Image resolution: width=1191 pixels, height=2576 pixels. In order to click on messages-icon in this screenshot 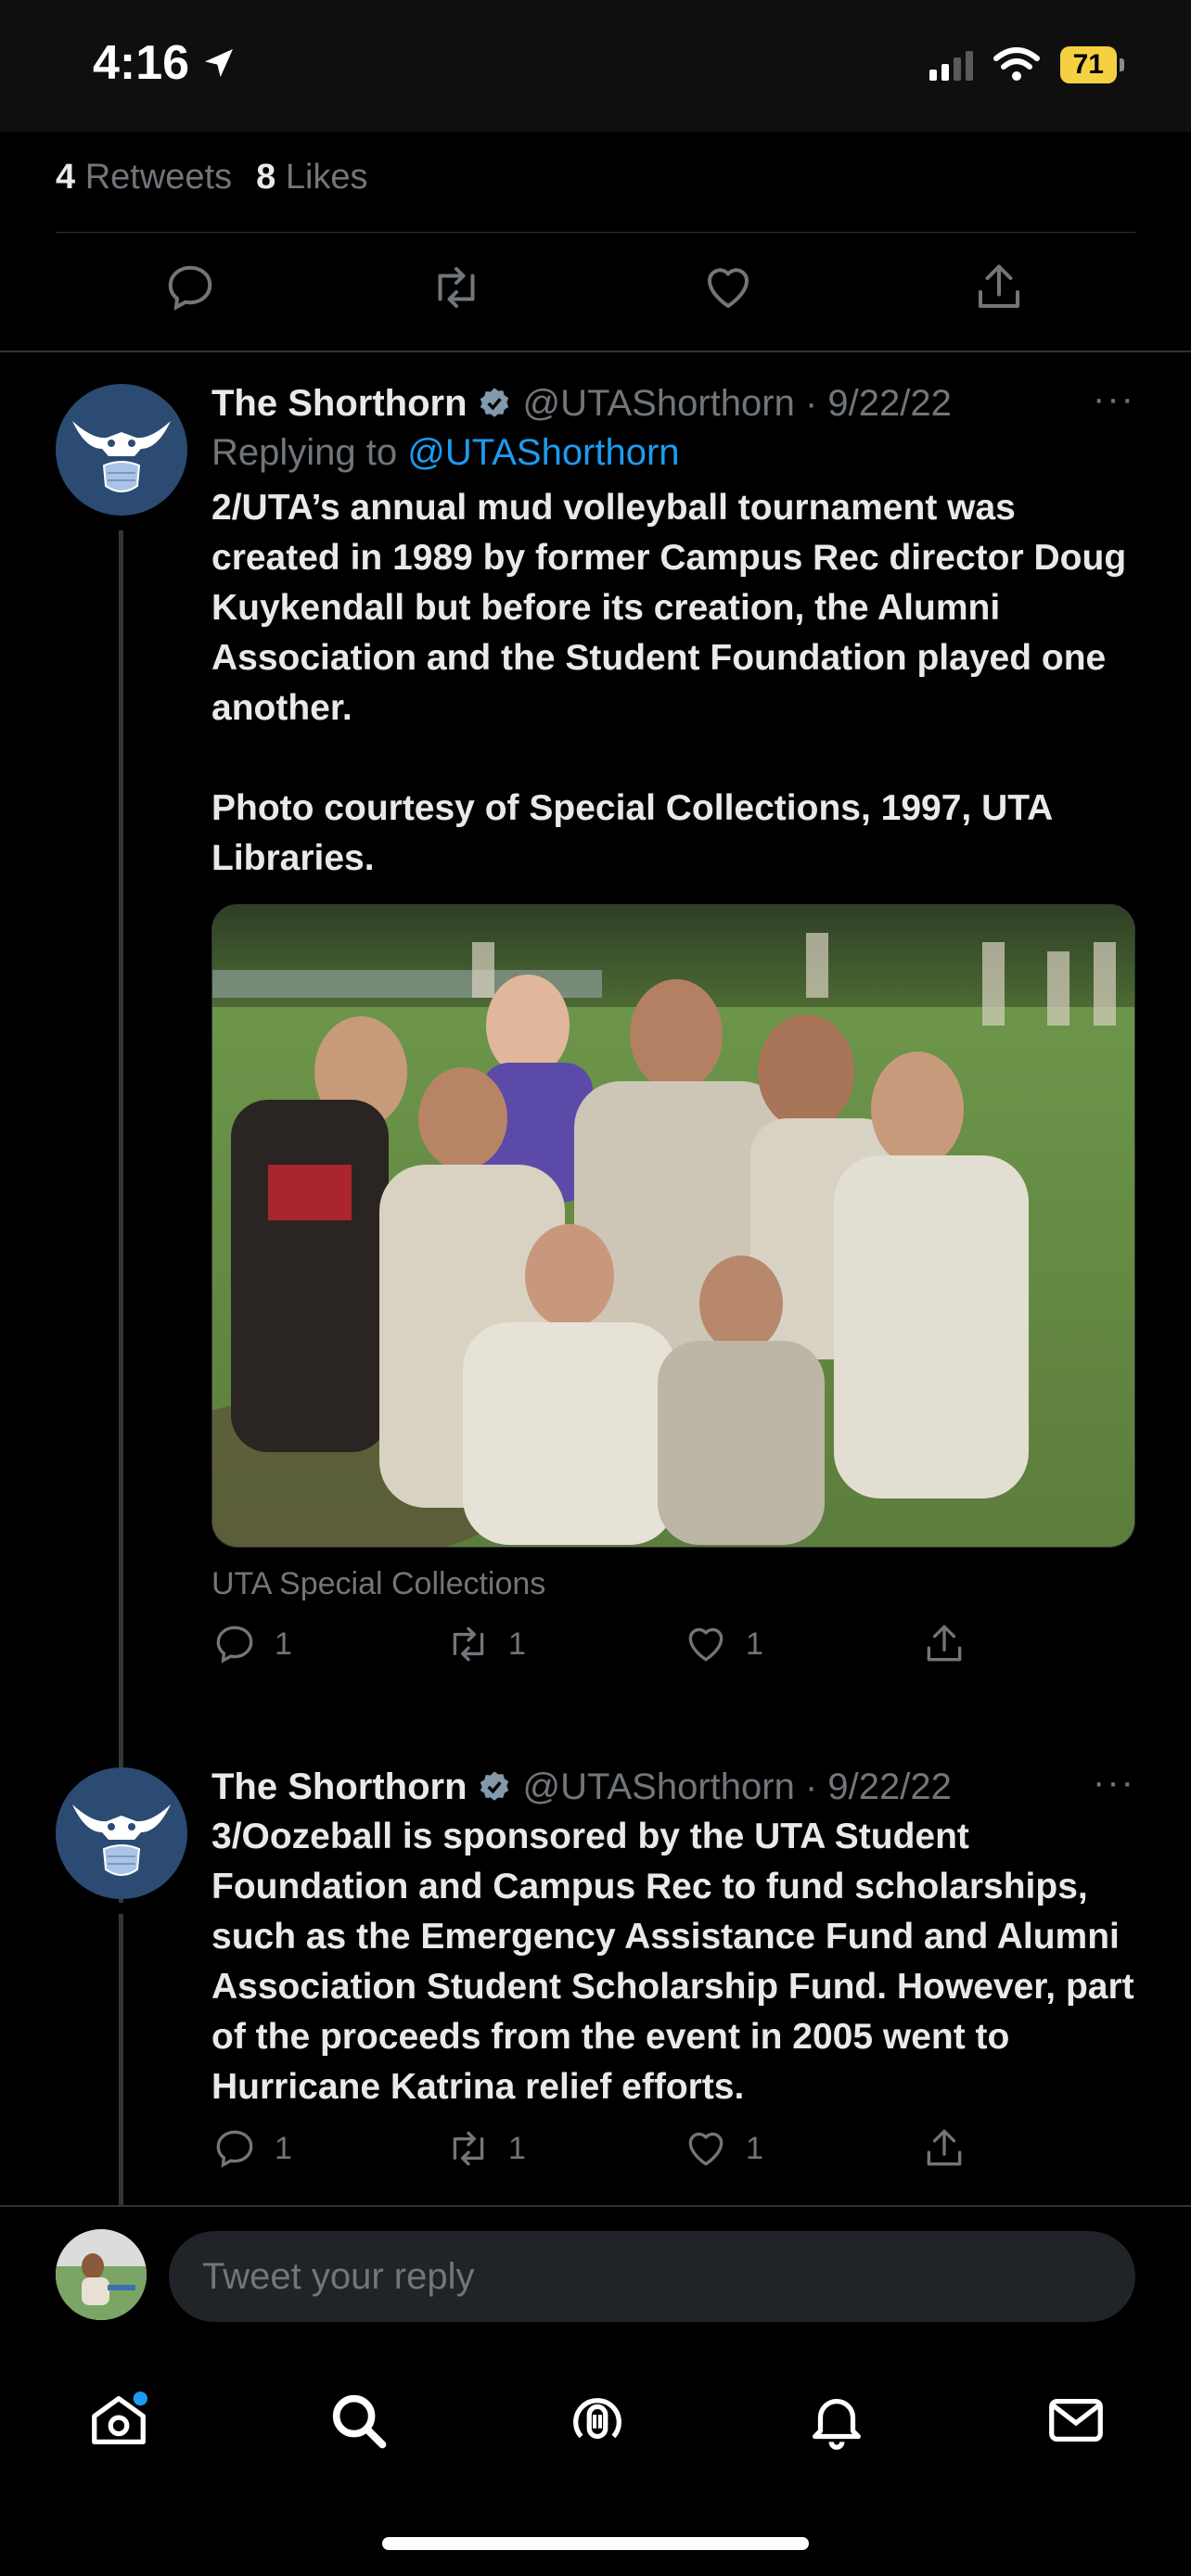, I will do `click(1076, 2420)`.